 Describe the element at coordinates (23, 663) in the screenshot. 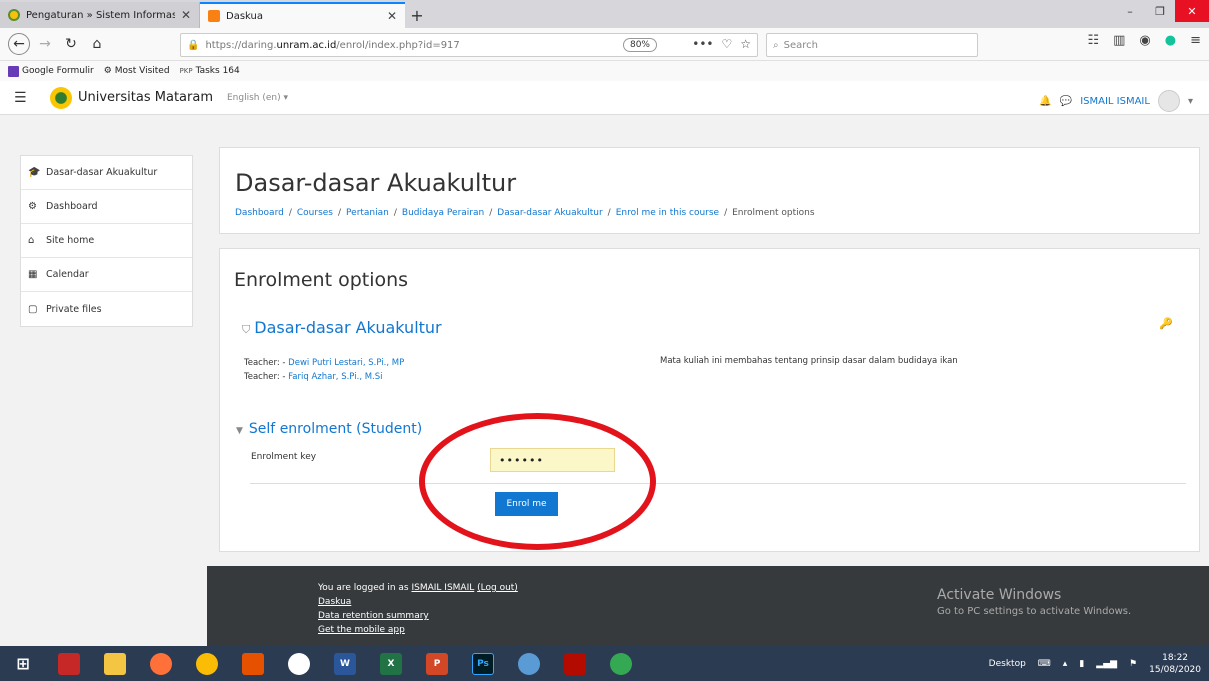

I see `start-button: ⊞` at that location.